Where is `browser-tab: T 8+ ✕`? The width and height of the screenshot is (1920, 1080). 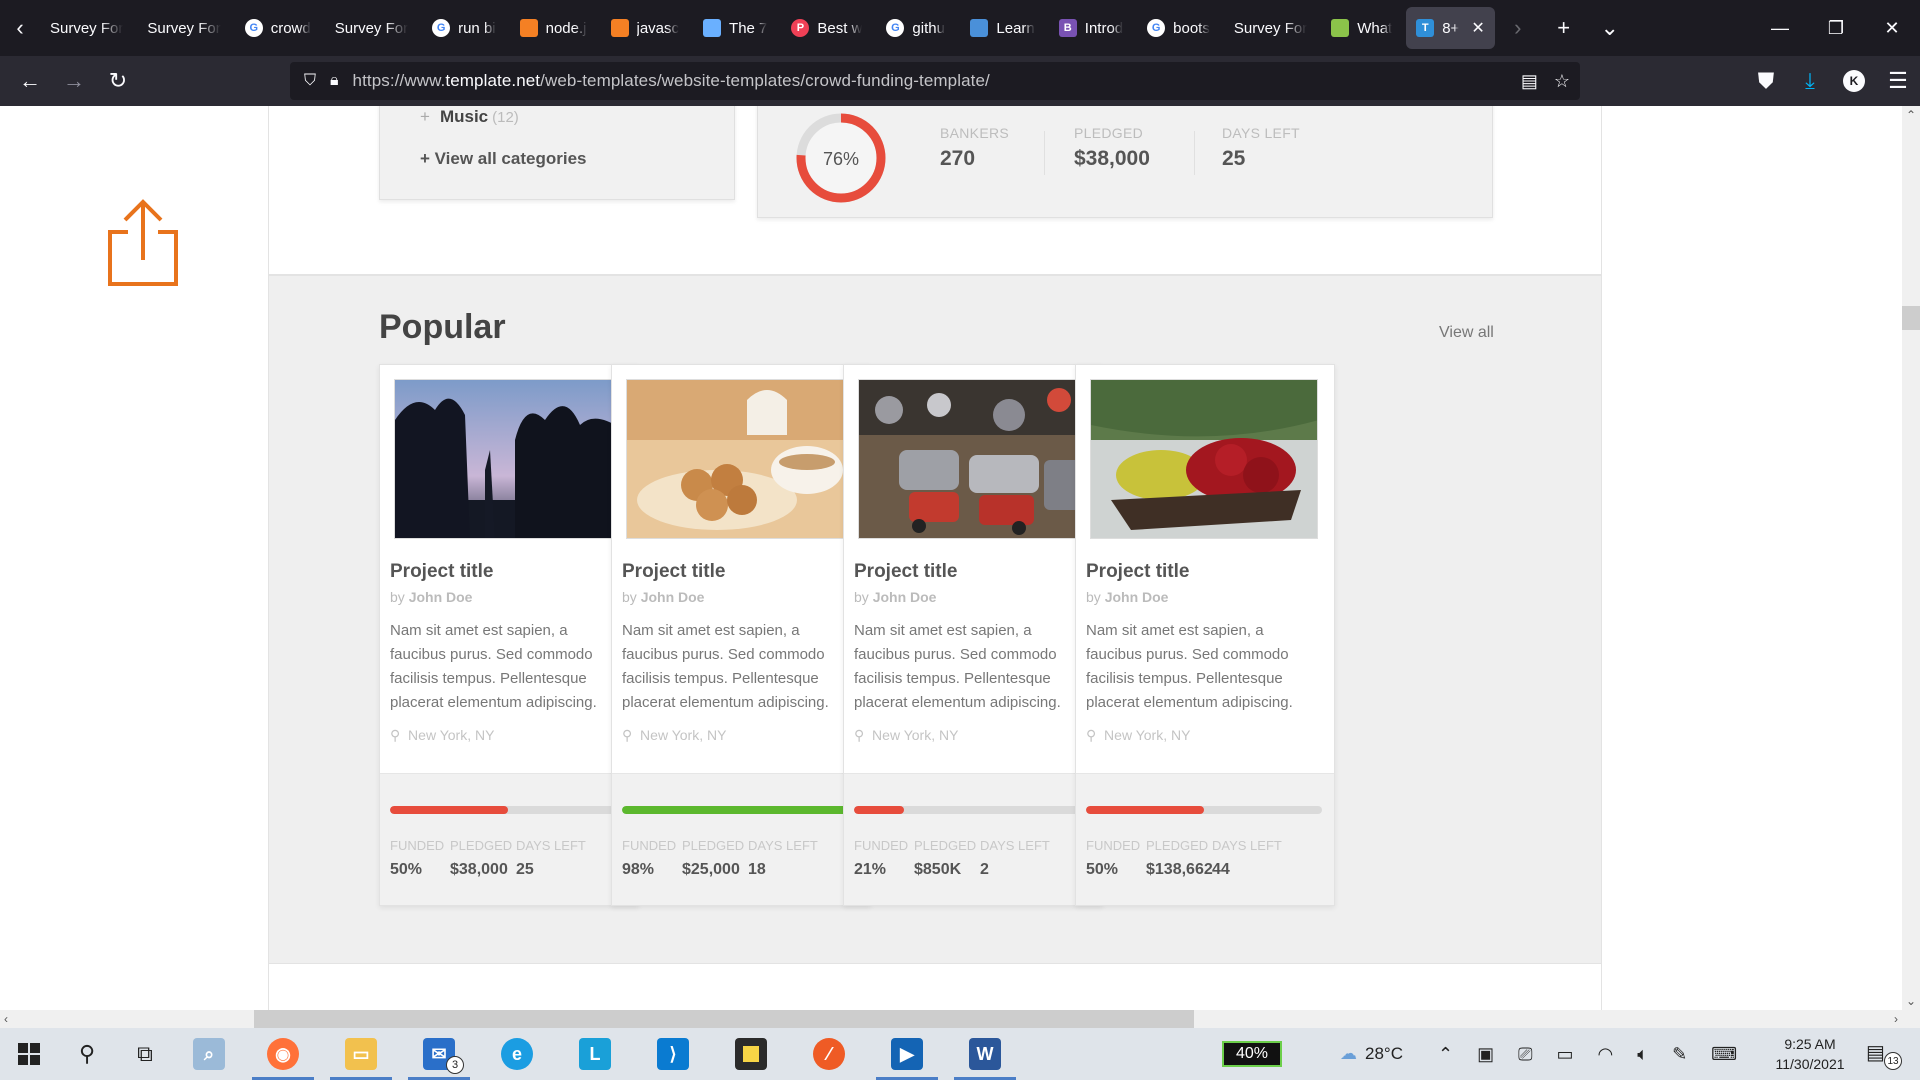 browser-tab: T 8+ ✕ is located at coordinates (1450, 28).